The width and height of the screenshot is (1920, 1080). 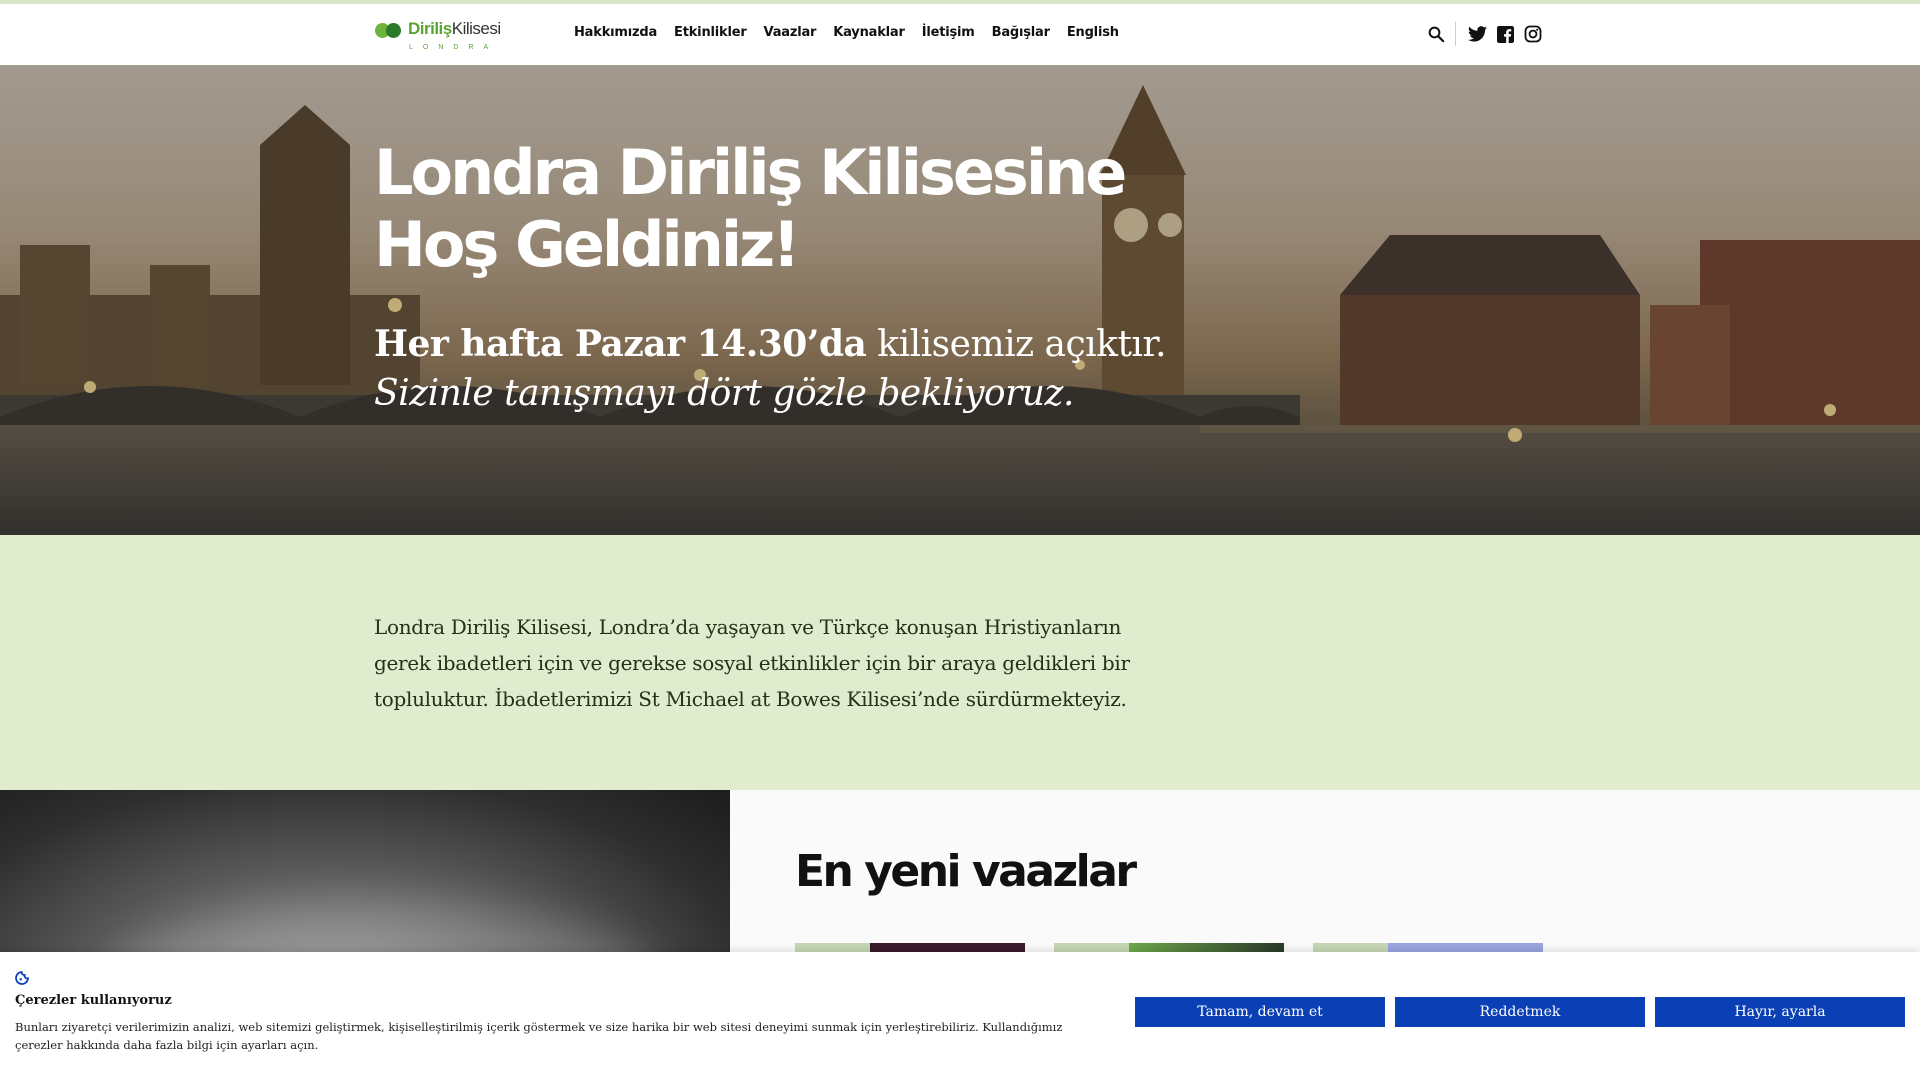 I want to click on cookie-reject-button: Reddetmek, so click(x=1520, y=1012).